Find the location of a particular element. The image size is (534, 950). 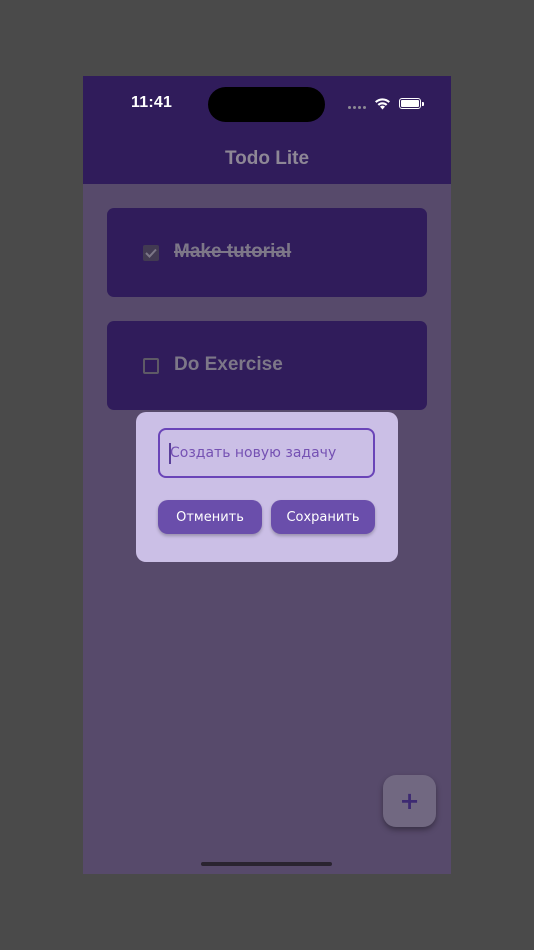

plus-icon: + is located at coordinates (409, 801).